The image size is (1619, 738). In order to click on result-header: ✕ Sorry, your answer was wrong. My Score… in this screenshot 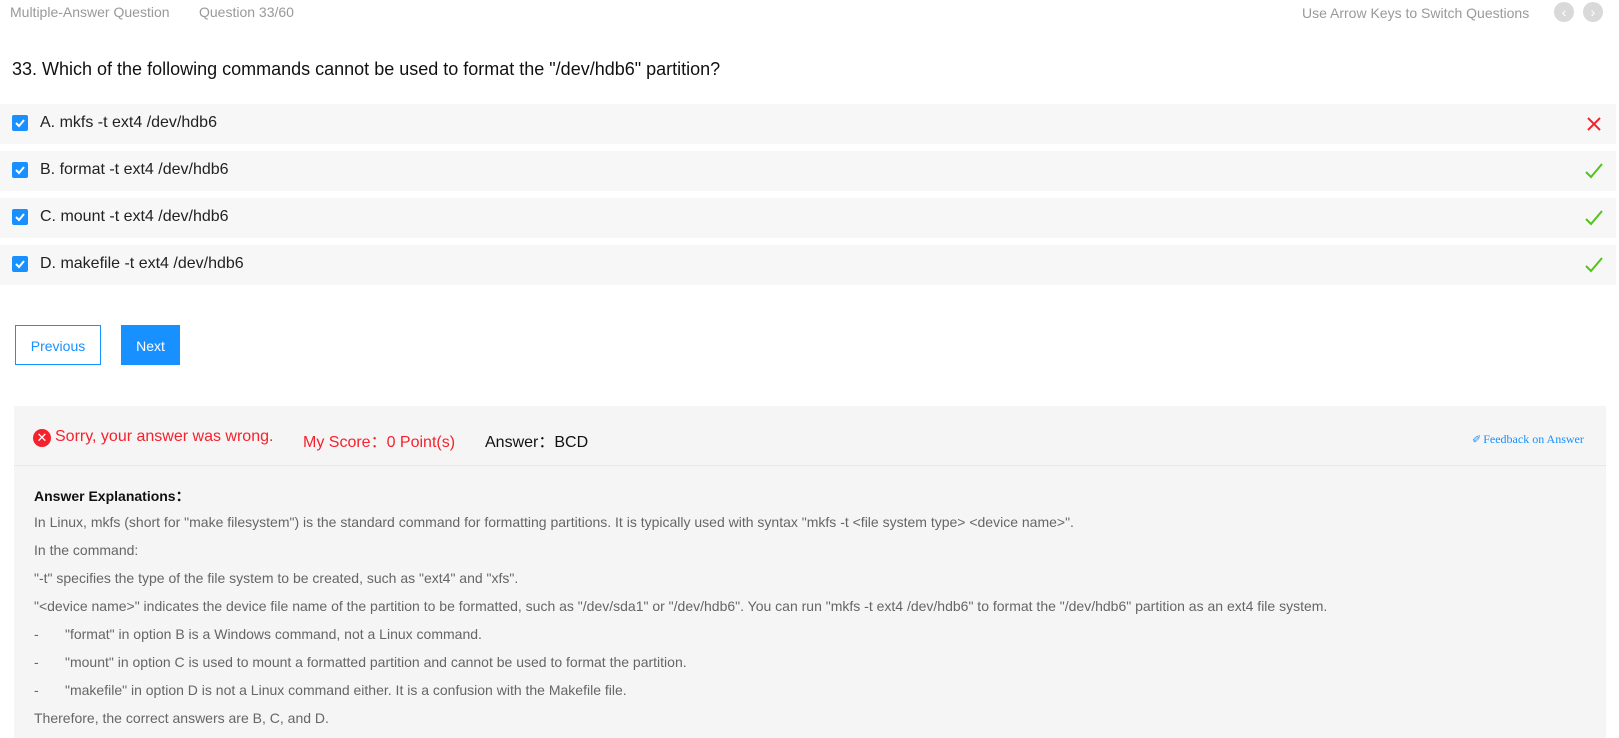, I will do `click(810, 436)`.